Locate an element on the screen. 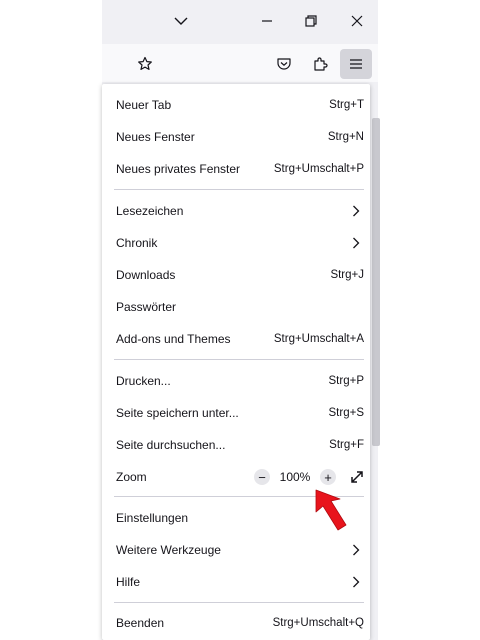 Image resolution: width=480 pixels, height=640 pixels. menu-item-label: Chronik is located at coordinates (137, 243).